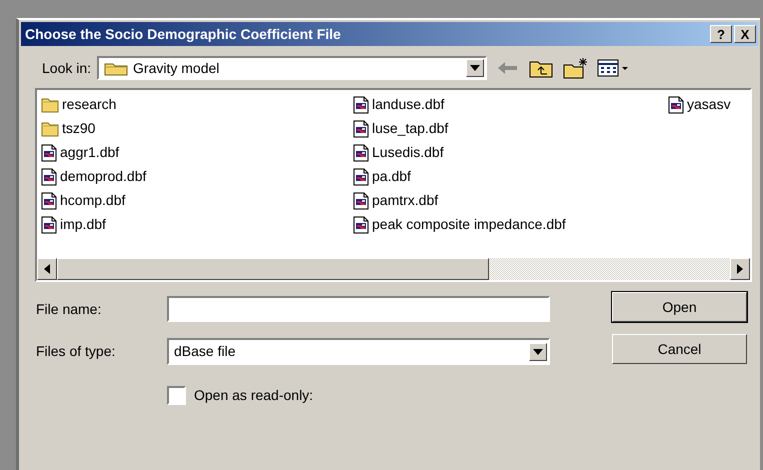  Describe the element at coordinates (740, 269) in the screenshot. I see `scroll-right-icon` at that location.